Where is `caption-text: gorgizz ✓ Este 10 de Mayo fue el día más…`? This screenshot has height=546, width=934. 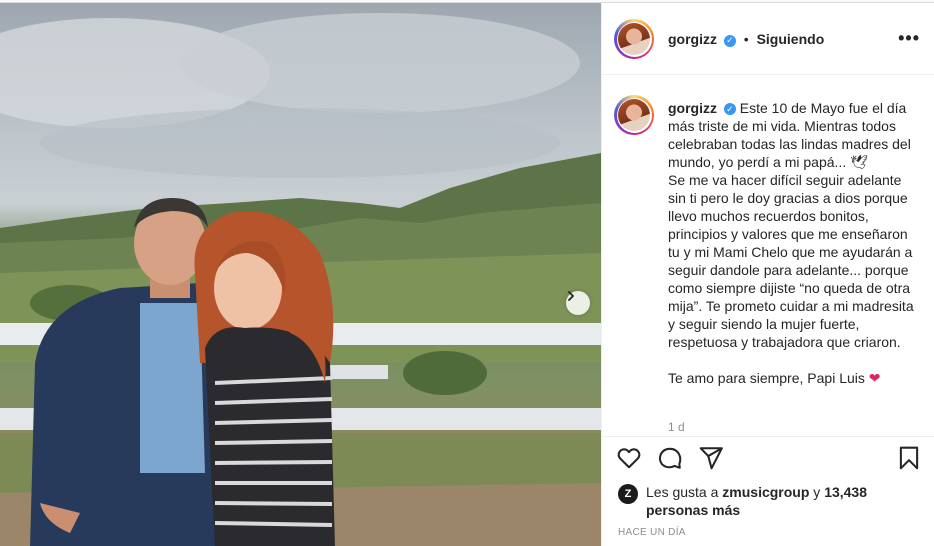 caption-text: gorgizz ✓ Este 10 de Mayo fue el día más… is located at coordinates (793, 243).